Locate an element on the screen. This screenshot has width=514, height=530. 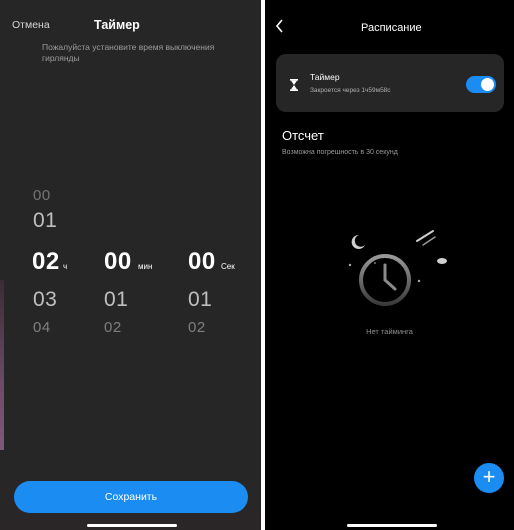
timer-toggle is located at coordinates (481, 84).